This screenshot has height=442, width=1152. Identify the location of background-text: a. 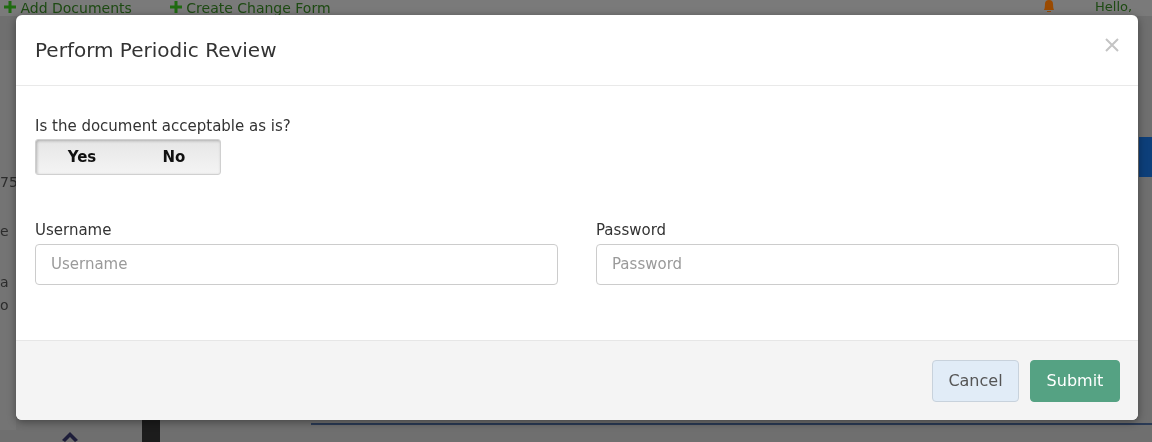
(4, 282).